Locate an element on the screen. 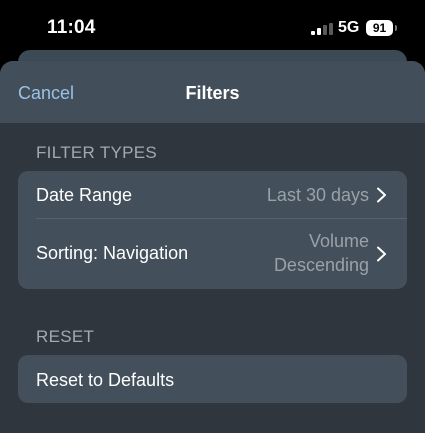 Image resolution: width=425 pixels, height=433 pixels. reset-to-defaults-button: Reset to Defaults is located at coordinates (212, 379).